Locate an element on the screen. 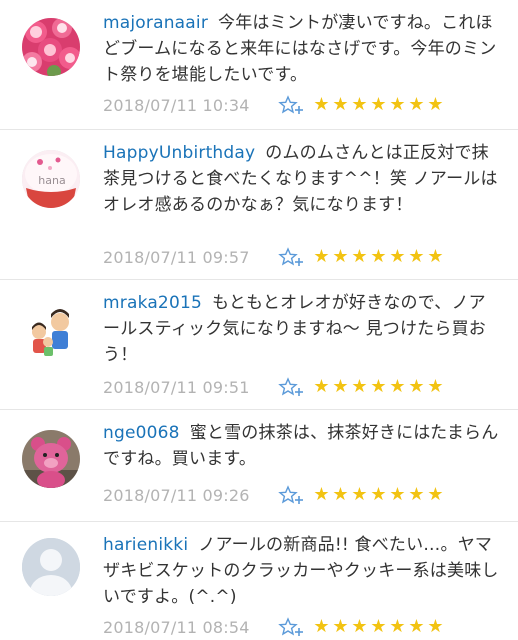 The height and width of the screenshot is (640, 518). username-link: harienikki is located at coordinates (145, 545).